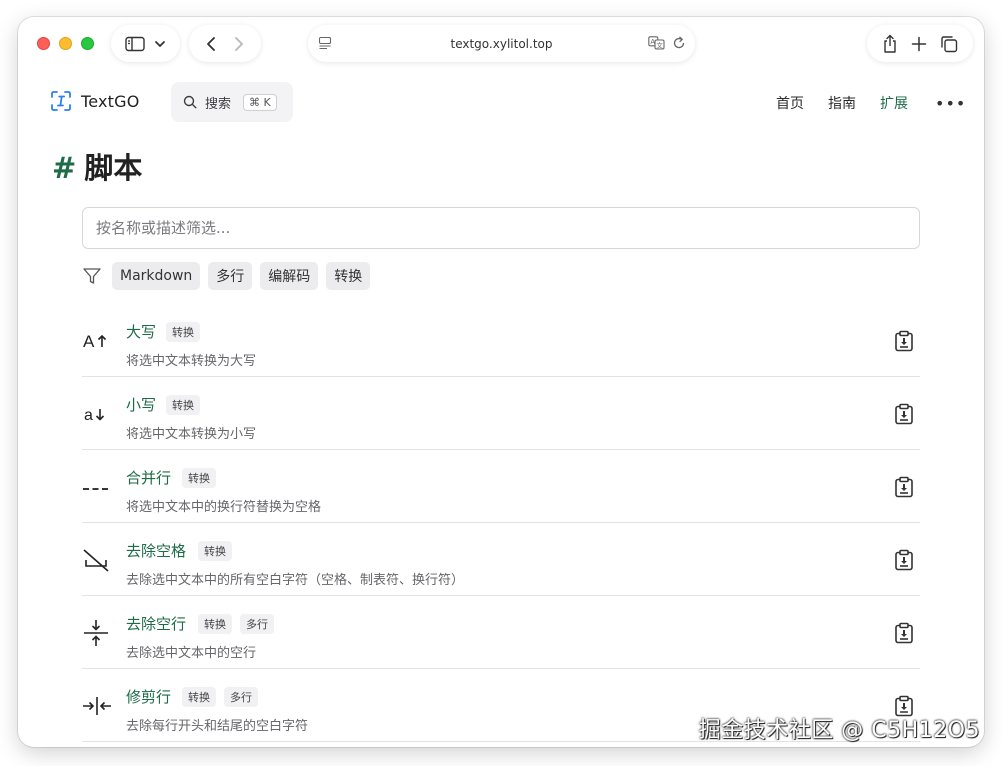  What do you see at coordinates (156, 623) in the screenshot?
I see `script-name: 去除空行` at bounding box center [156, 623].